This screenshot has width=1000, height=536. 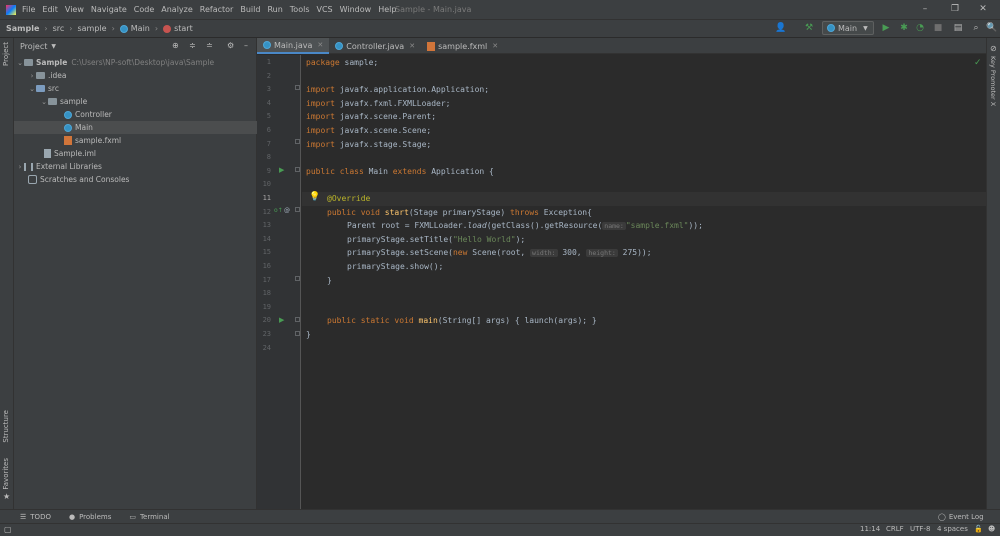 What do you see at coordinates (178, 28) in the screenshot?
I see `breadcrumb-start: start` at bounding box center [178, 28].